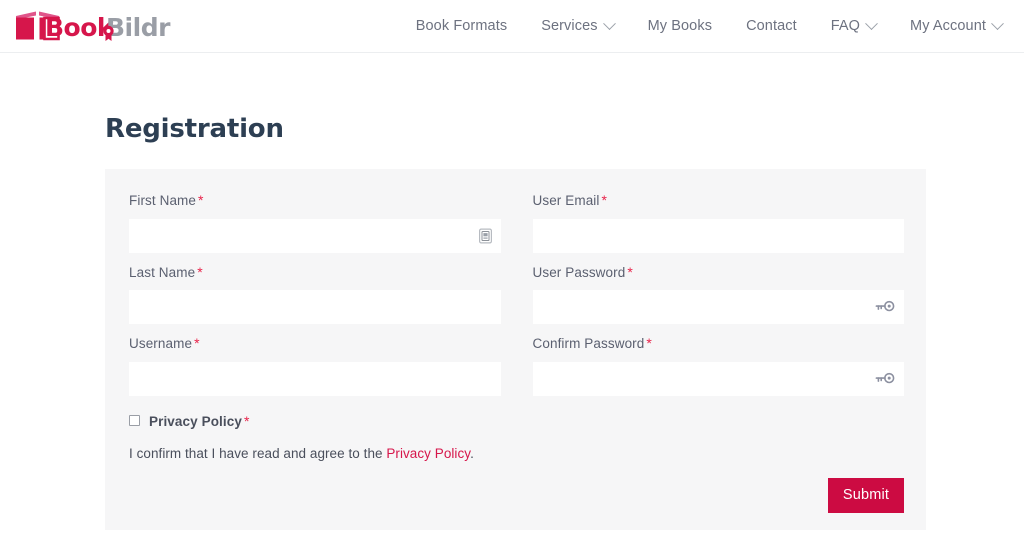  I want to click on input-wrap-first-name, so click(315, 235).